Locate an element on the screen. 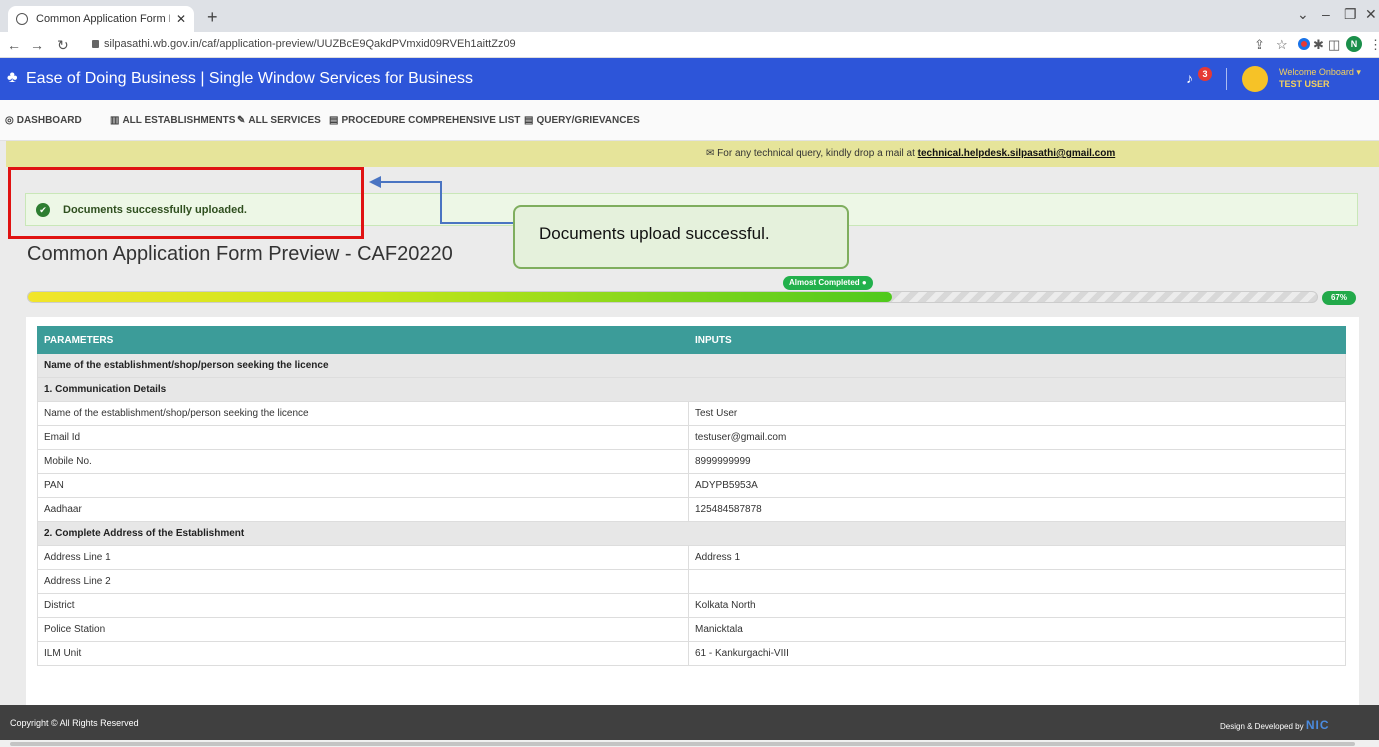 This screenshot has width=1379, height=747. minimize-icon: – is located at coordinates (1326, 14).